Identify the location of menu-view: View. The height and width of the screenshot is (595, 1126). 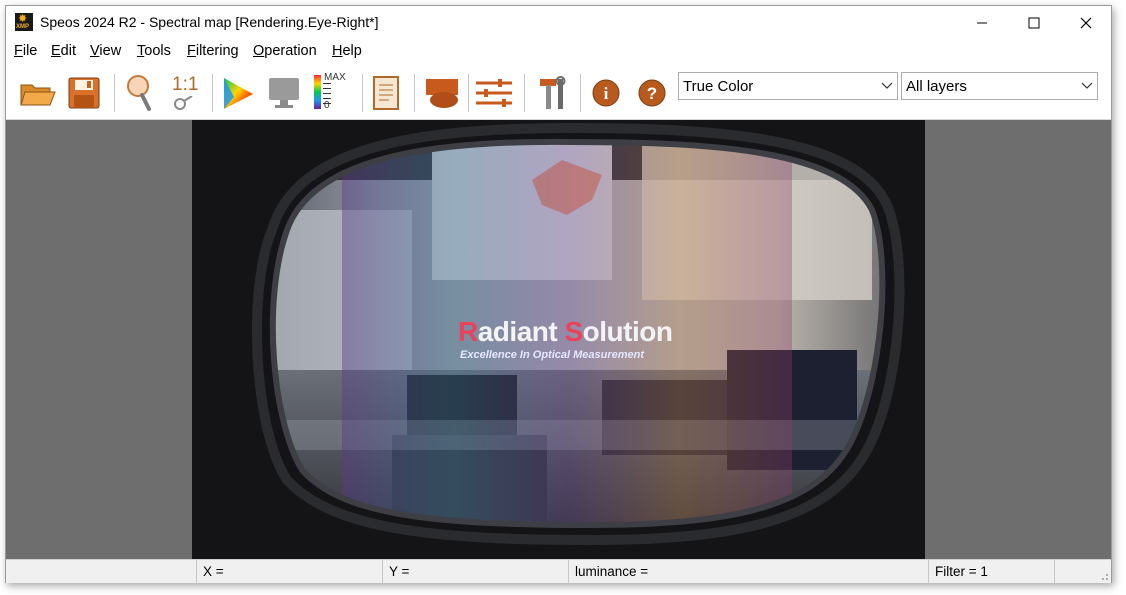
(105, 51).